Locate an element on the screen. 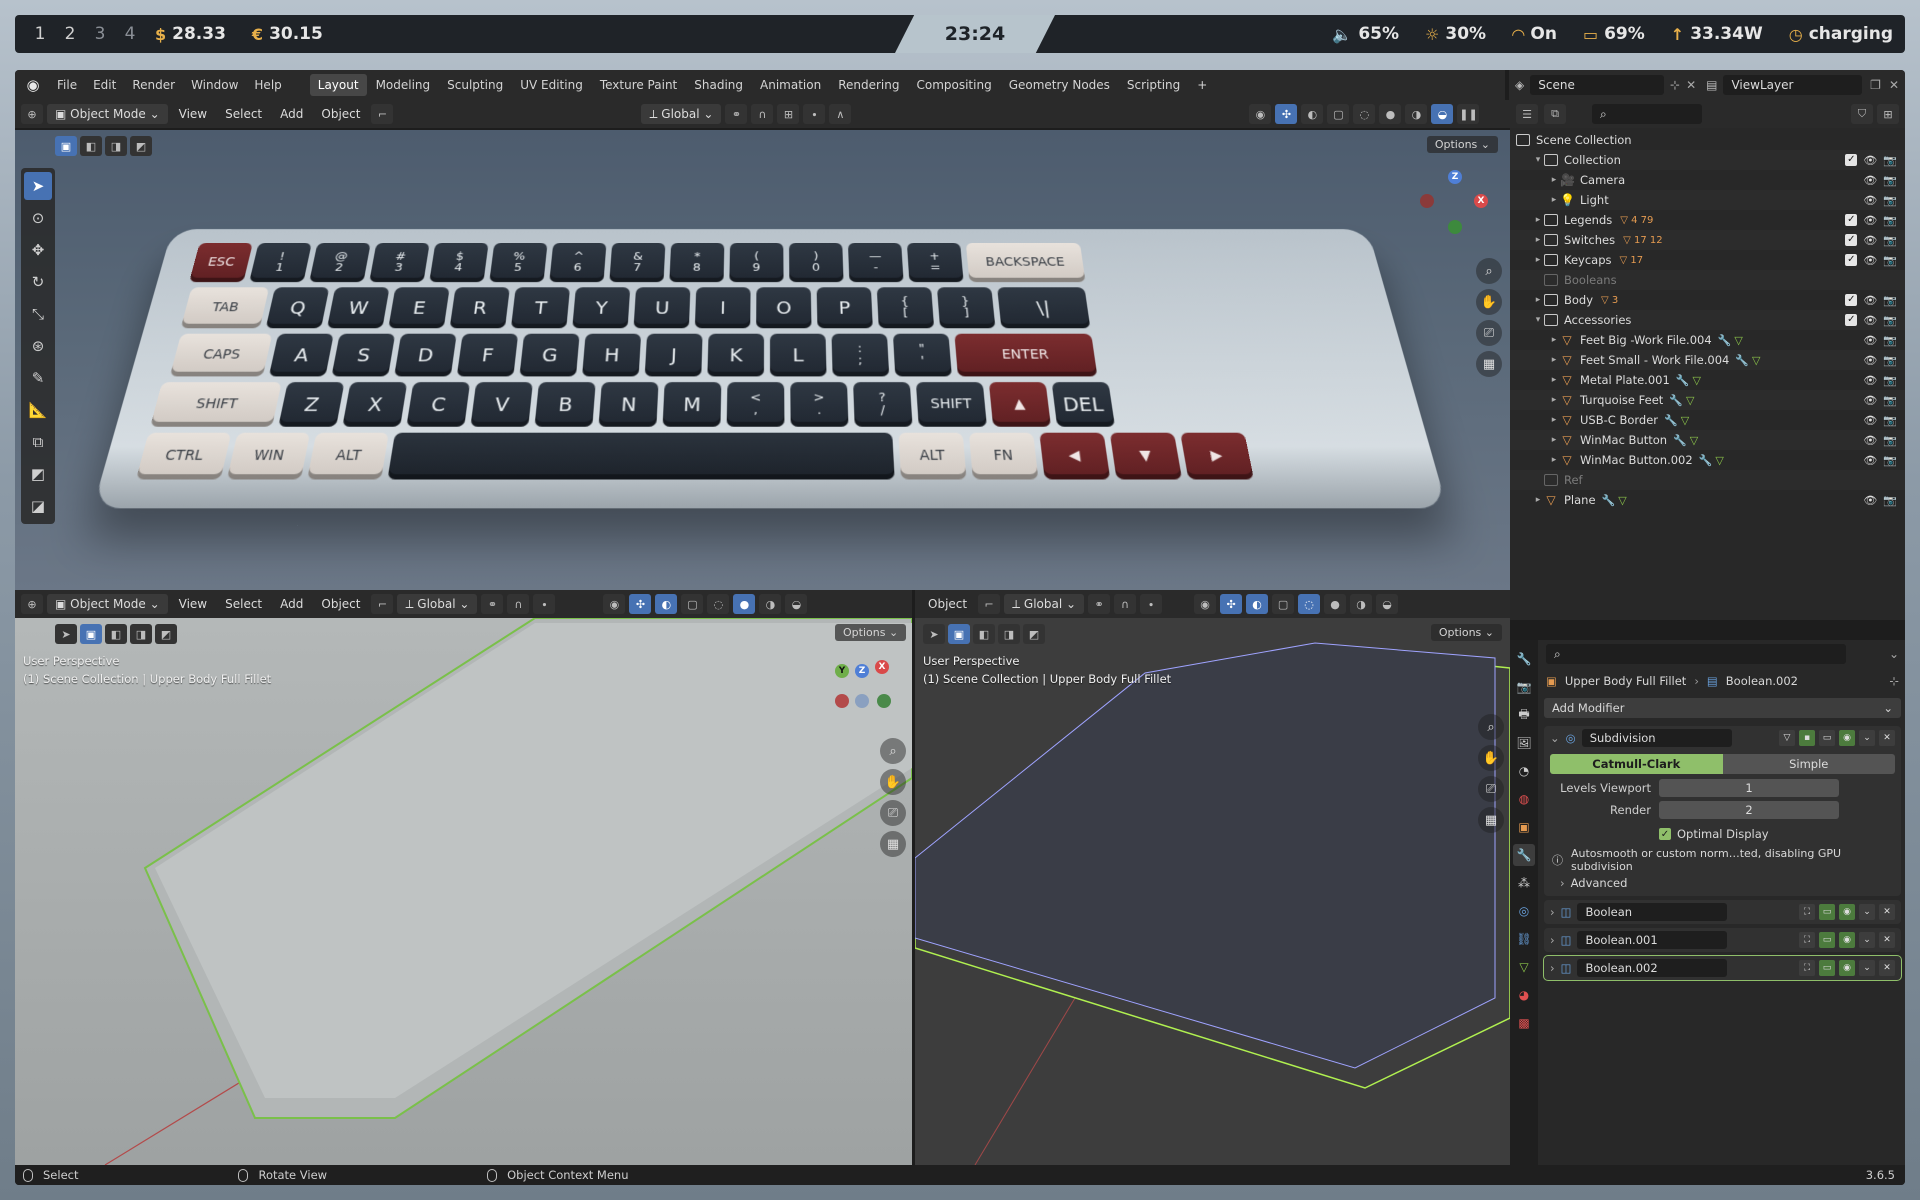 This screenshot has width=1920, height=1200. modifier-name-field: Boolean.001 is located at coordinates (1652, 940).